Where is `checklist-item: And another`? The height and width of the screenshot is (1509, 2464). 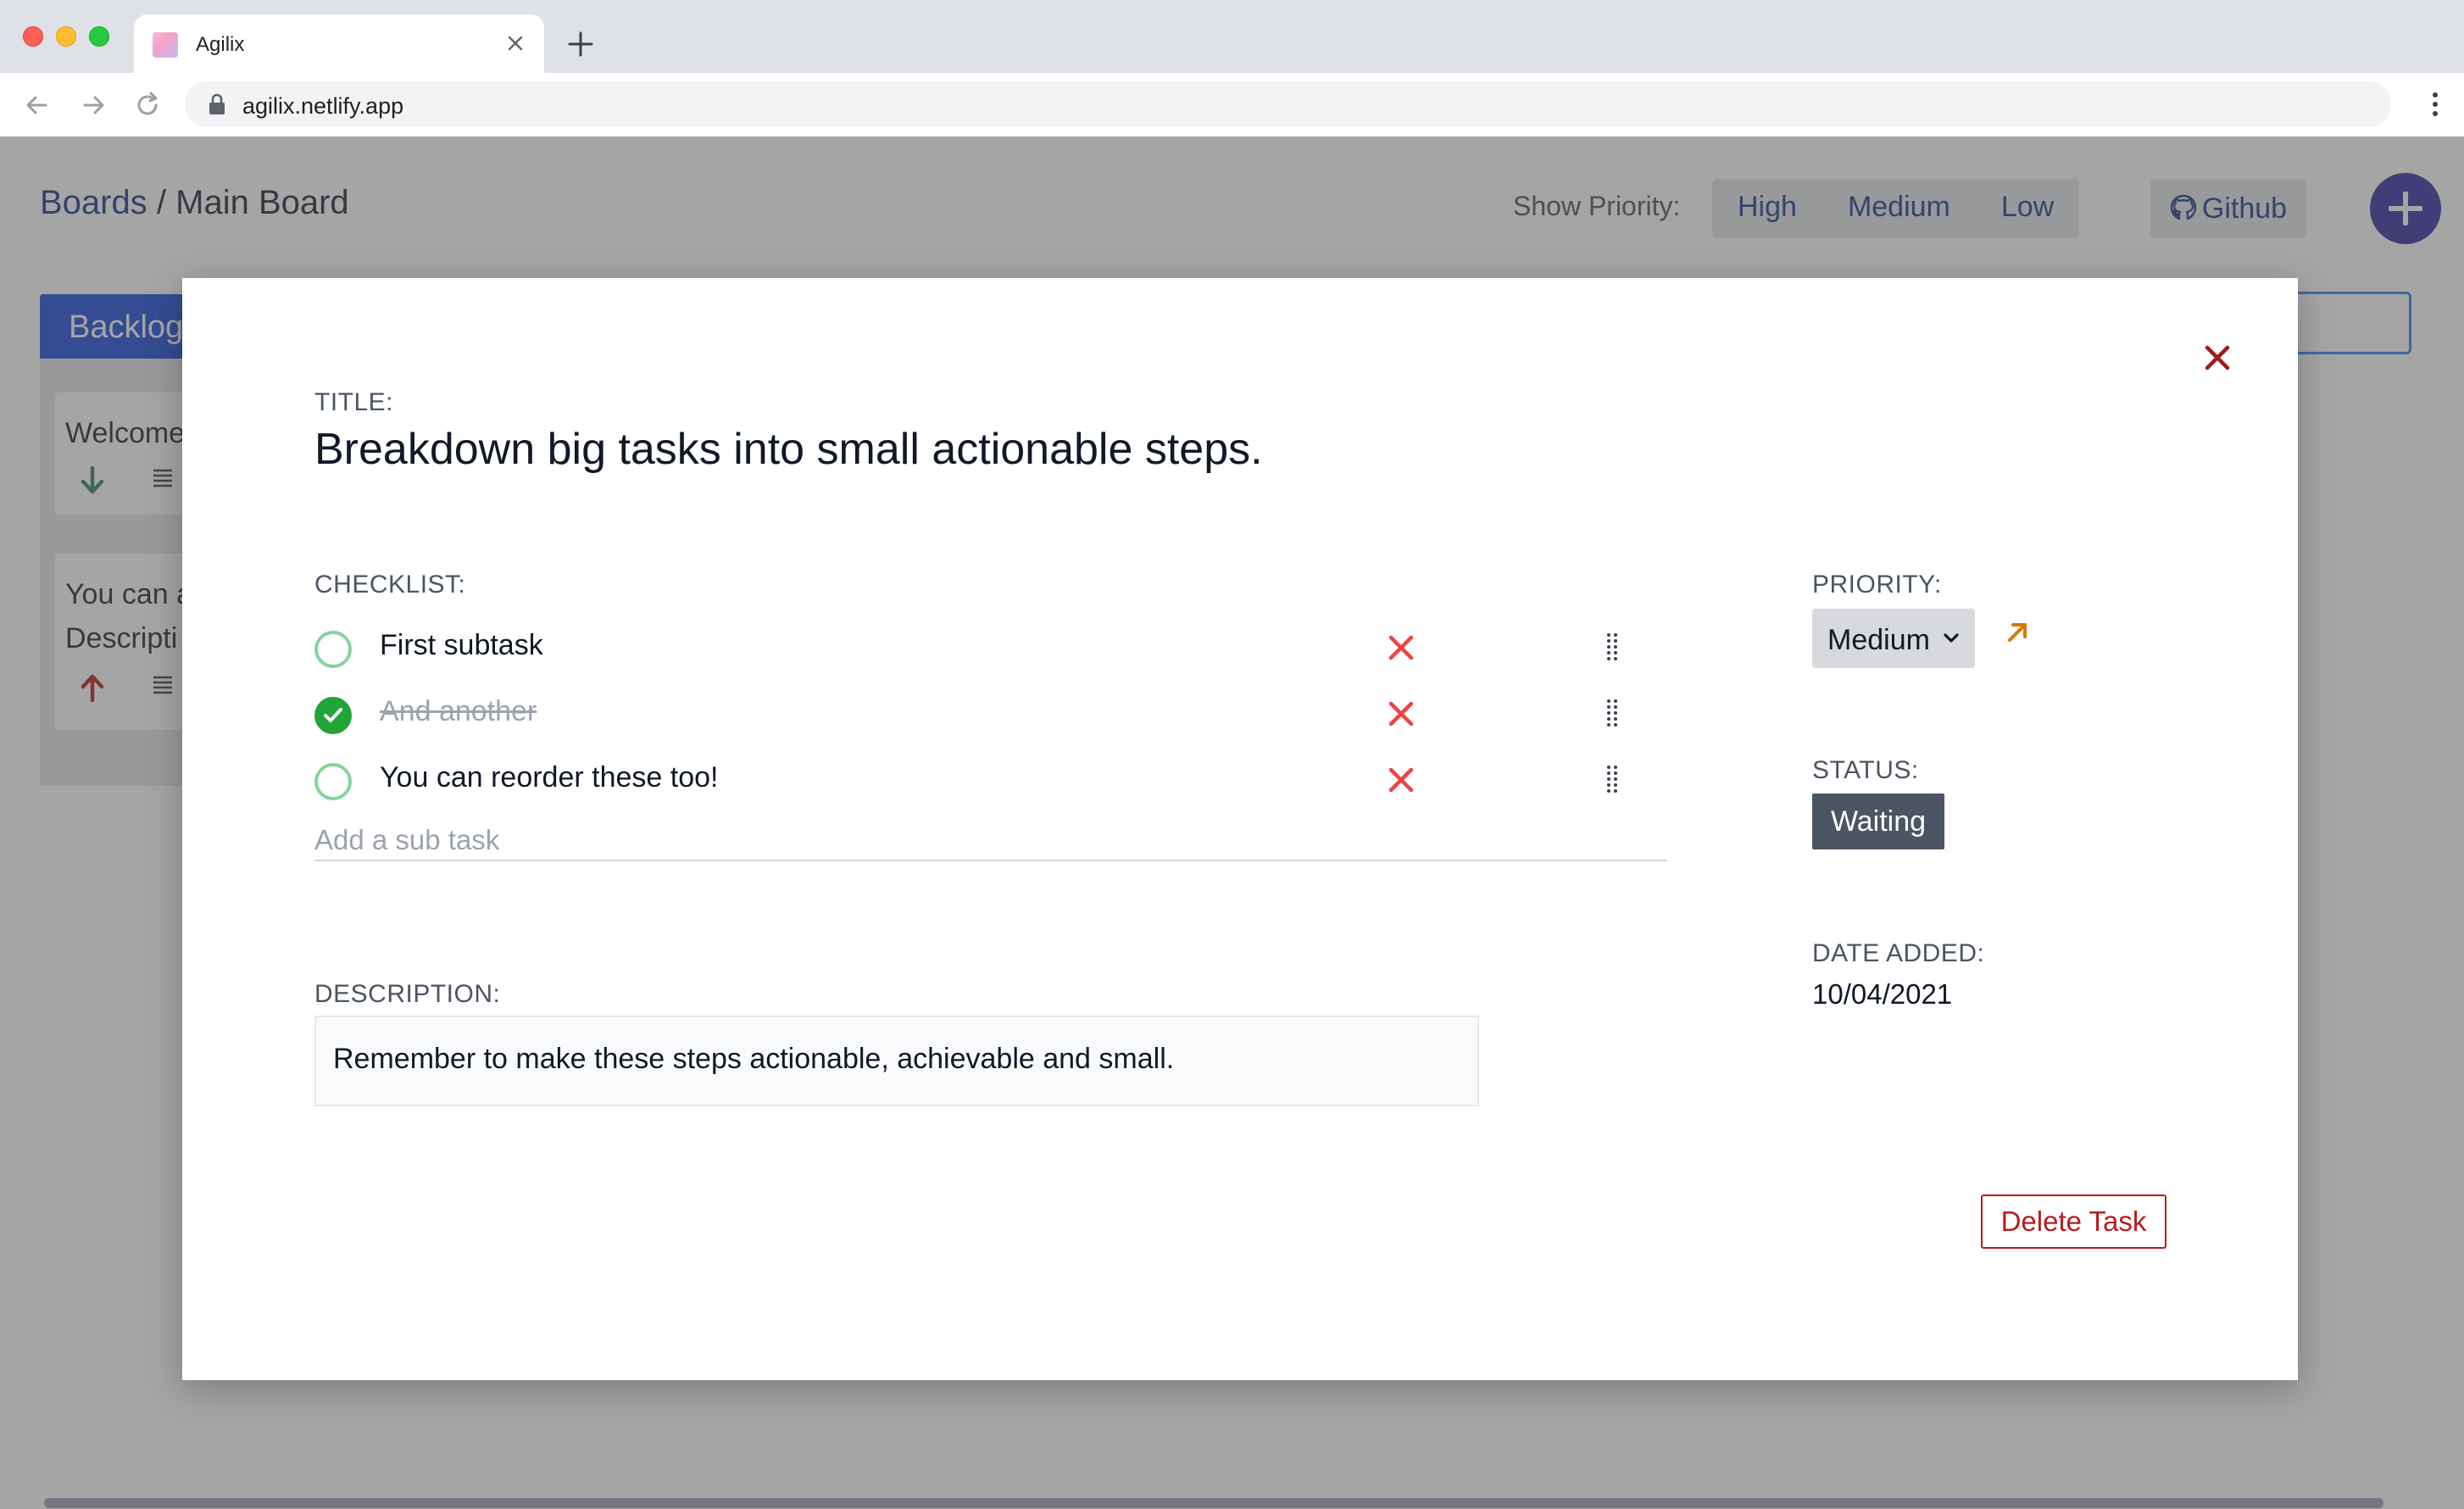
checklist-item: And another is located at coordinates (1056, 713).